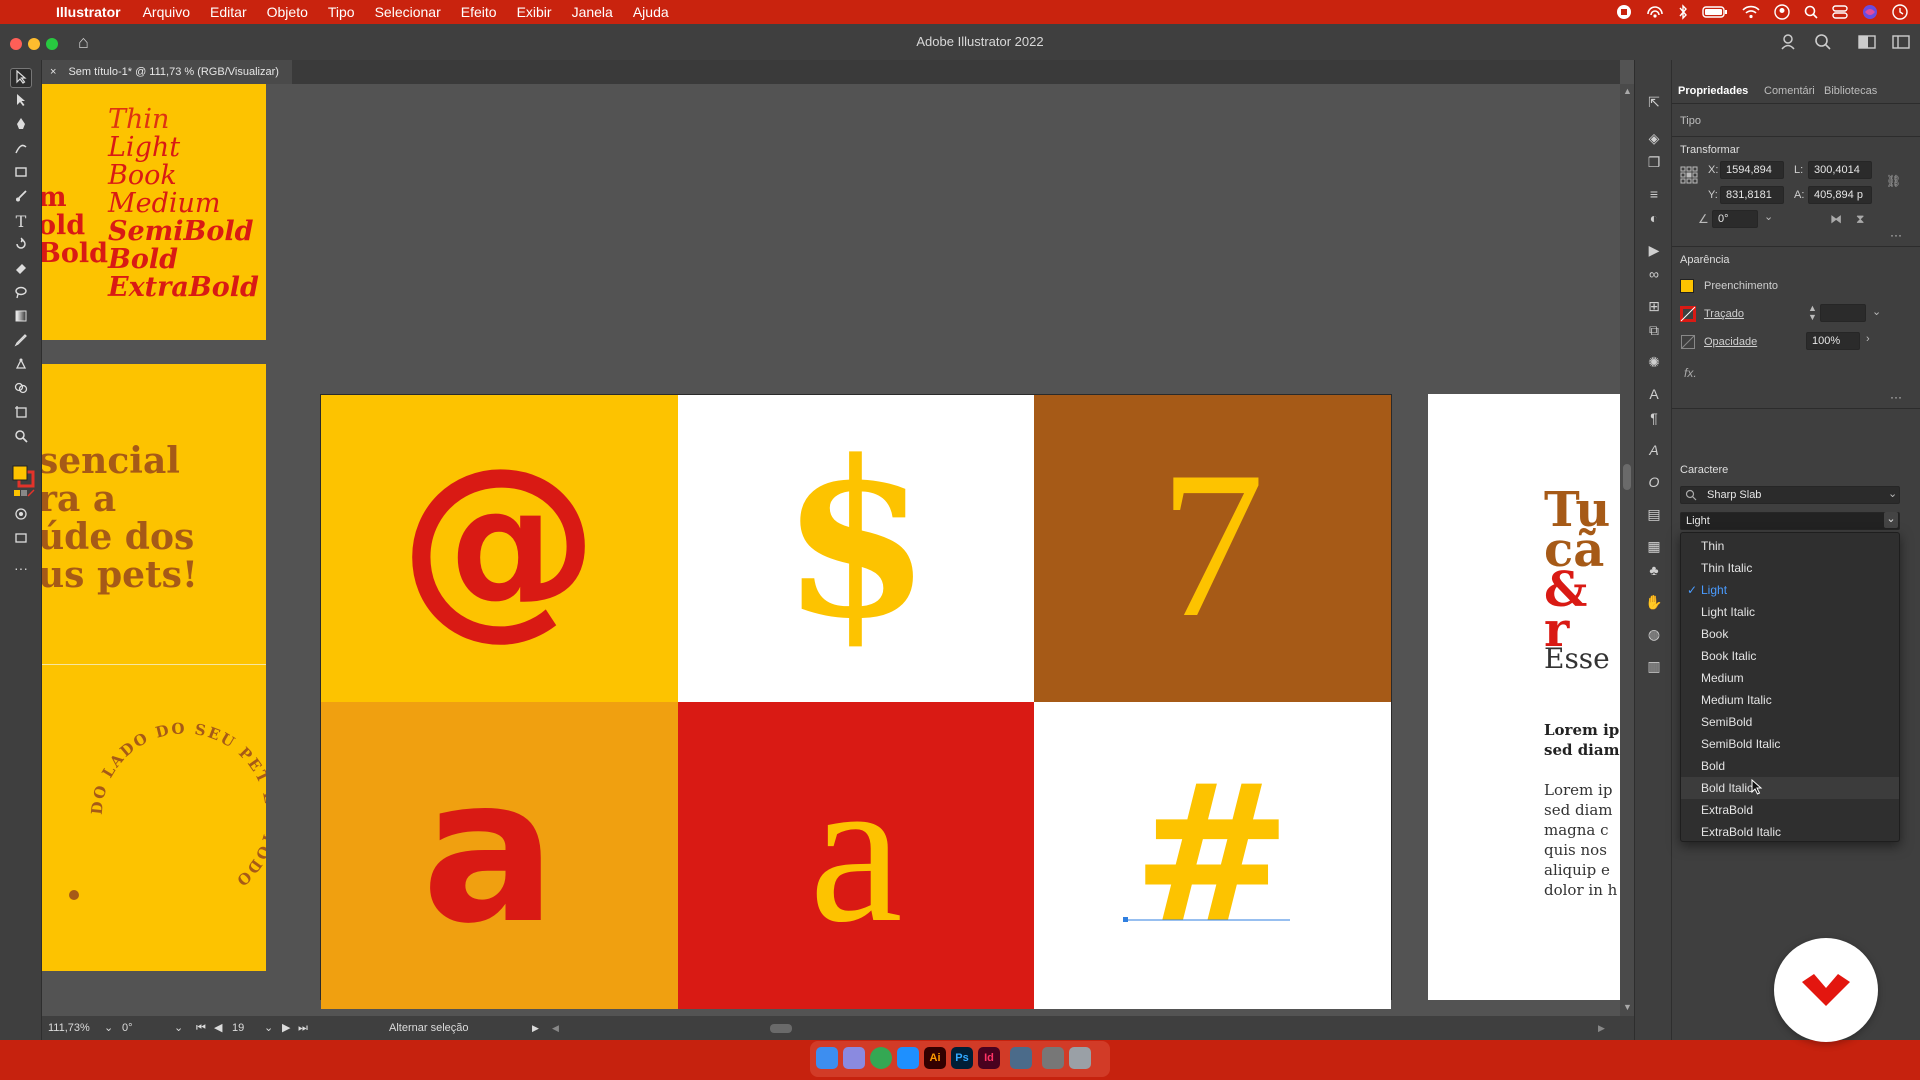 This screenshot has height=1080, width=1920. Describe the element at coordinates (154, 818) in the screenshot. I see `artboard-arc-text: DO LADO DO SEU PET EM TODO` at that location.